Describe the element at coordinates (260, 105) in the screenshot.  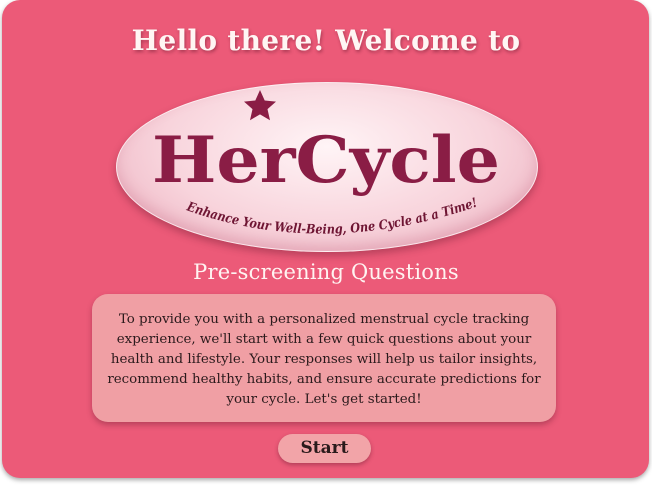
I see `star-icon` at that location.